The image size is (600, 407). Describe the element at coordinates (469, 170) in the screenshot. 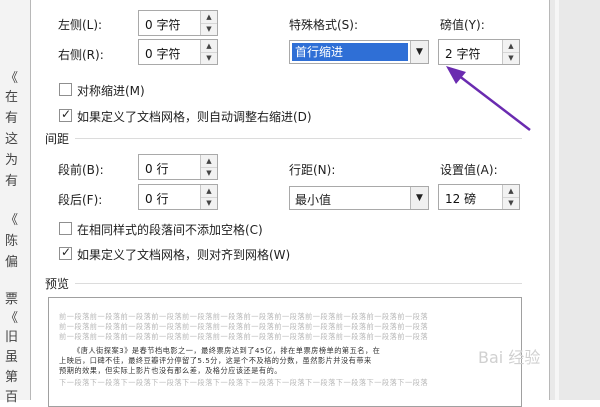

I see `spacing-at-label: 设置值(A):` at that location.